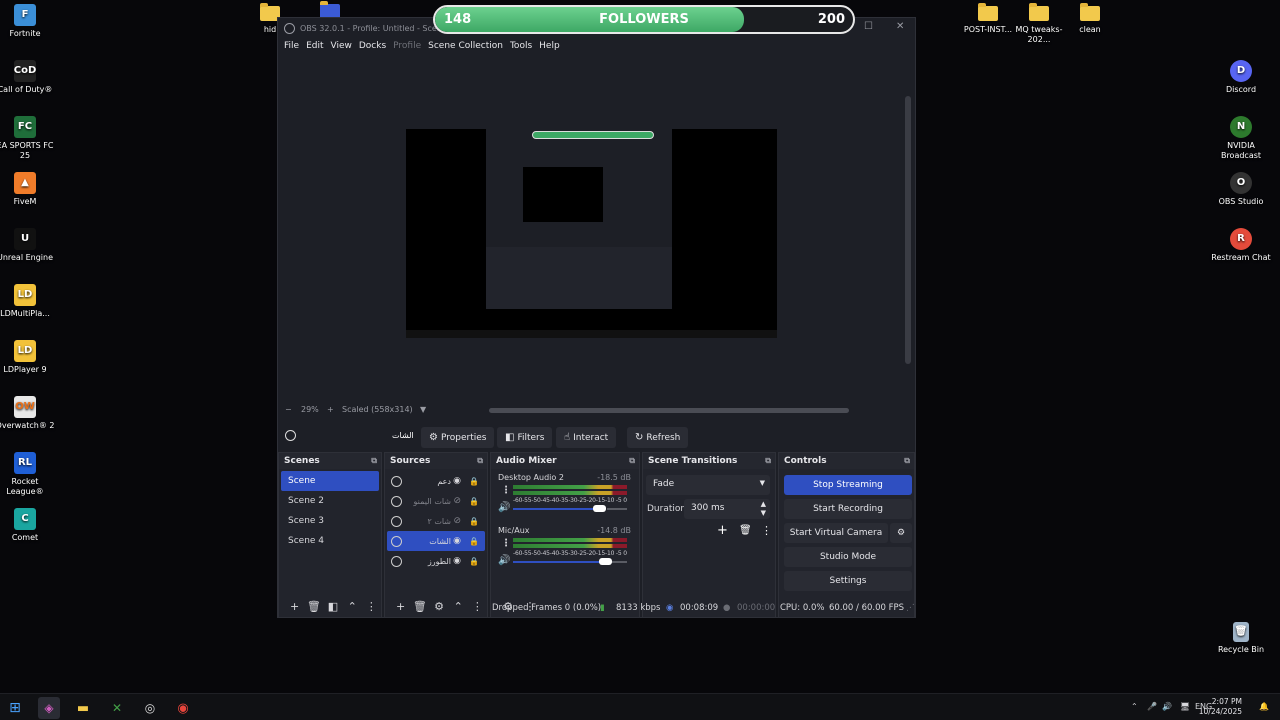 This screenshot has width=1280, height=720. I want to click on clock: 2:07 PM 10/24/2025, so click(1220, 707).